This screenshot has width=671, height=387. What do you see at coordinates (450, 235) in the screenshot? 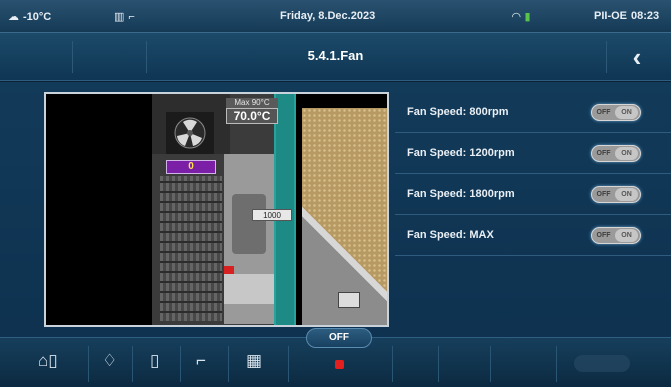
I see `fan-speed-label: Fan Speed: MAX` at bounding box center [450, 235].